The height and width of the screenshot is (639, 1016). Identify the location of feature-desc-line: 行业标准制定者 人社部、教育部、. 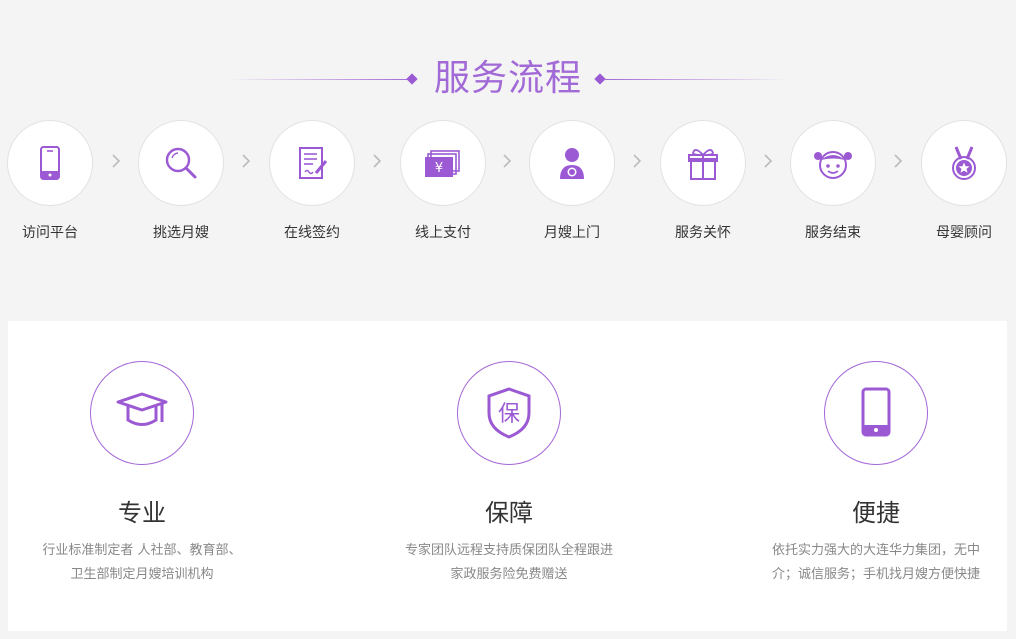
(142, 550).